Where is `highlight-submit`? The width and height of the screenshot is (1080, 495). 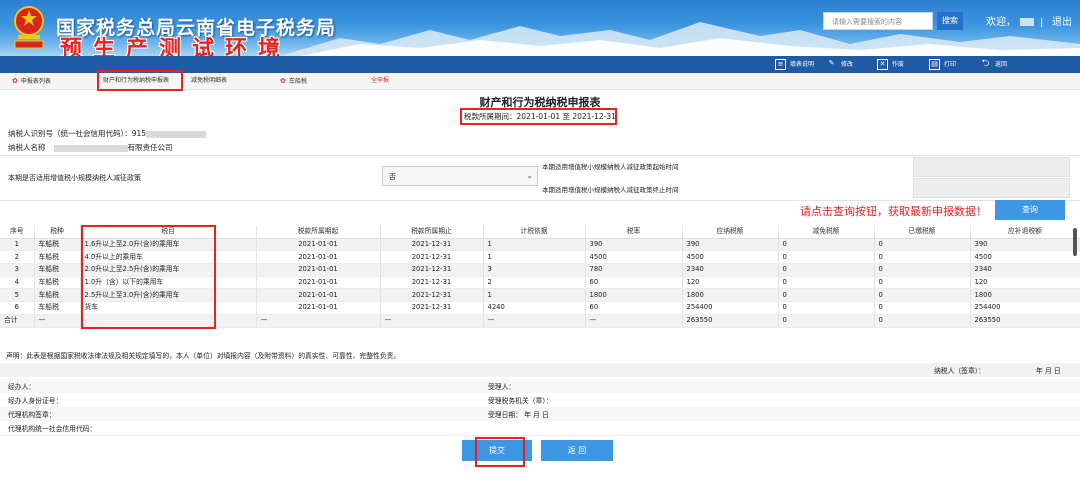
highlight-submit is located at coordinates (500, 452).